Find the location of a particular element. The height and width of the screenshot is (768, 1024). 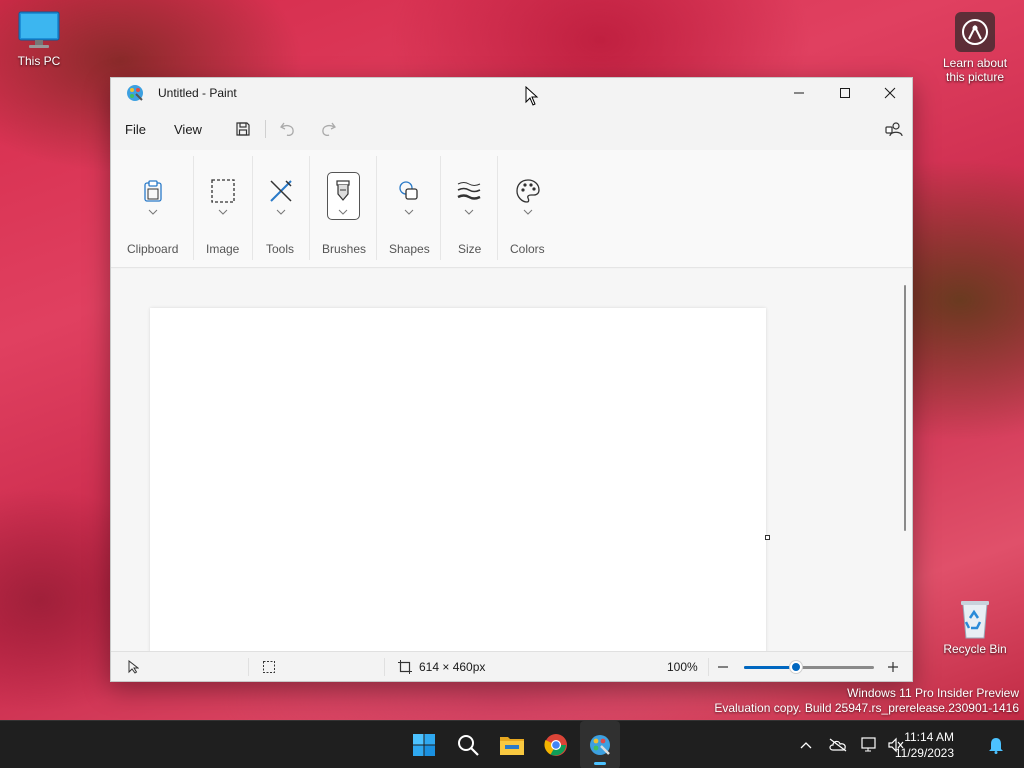

ribbon-group-label: Colors is located at coordinates (527, 249).